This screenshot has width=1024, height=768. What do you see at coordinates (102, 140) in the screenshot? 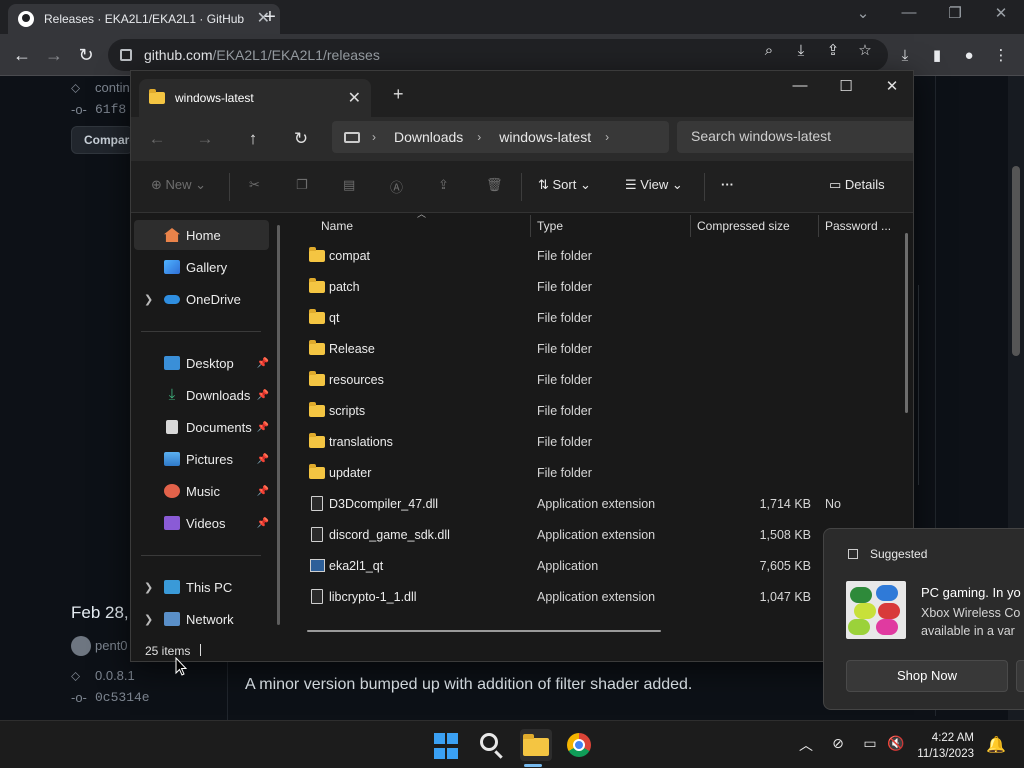
I see `compare-button: Compare` at bounding box center [102, 140].